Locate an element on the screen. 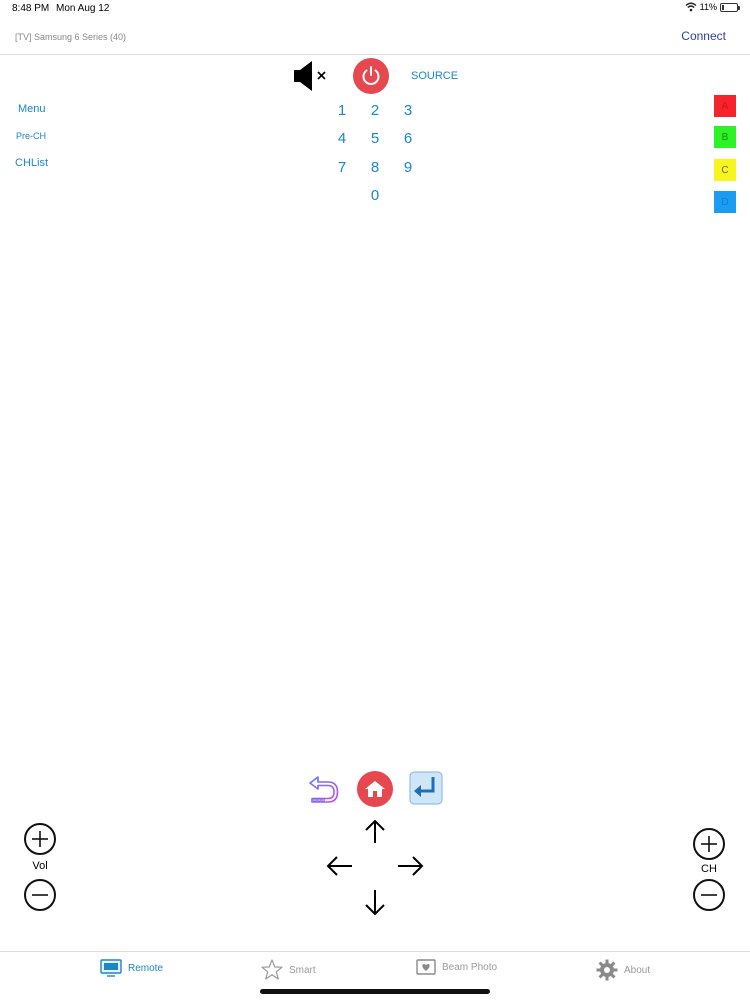  tab-beam-photo: Beam Photo is located at coordinates (456, 967).